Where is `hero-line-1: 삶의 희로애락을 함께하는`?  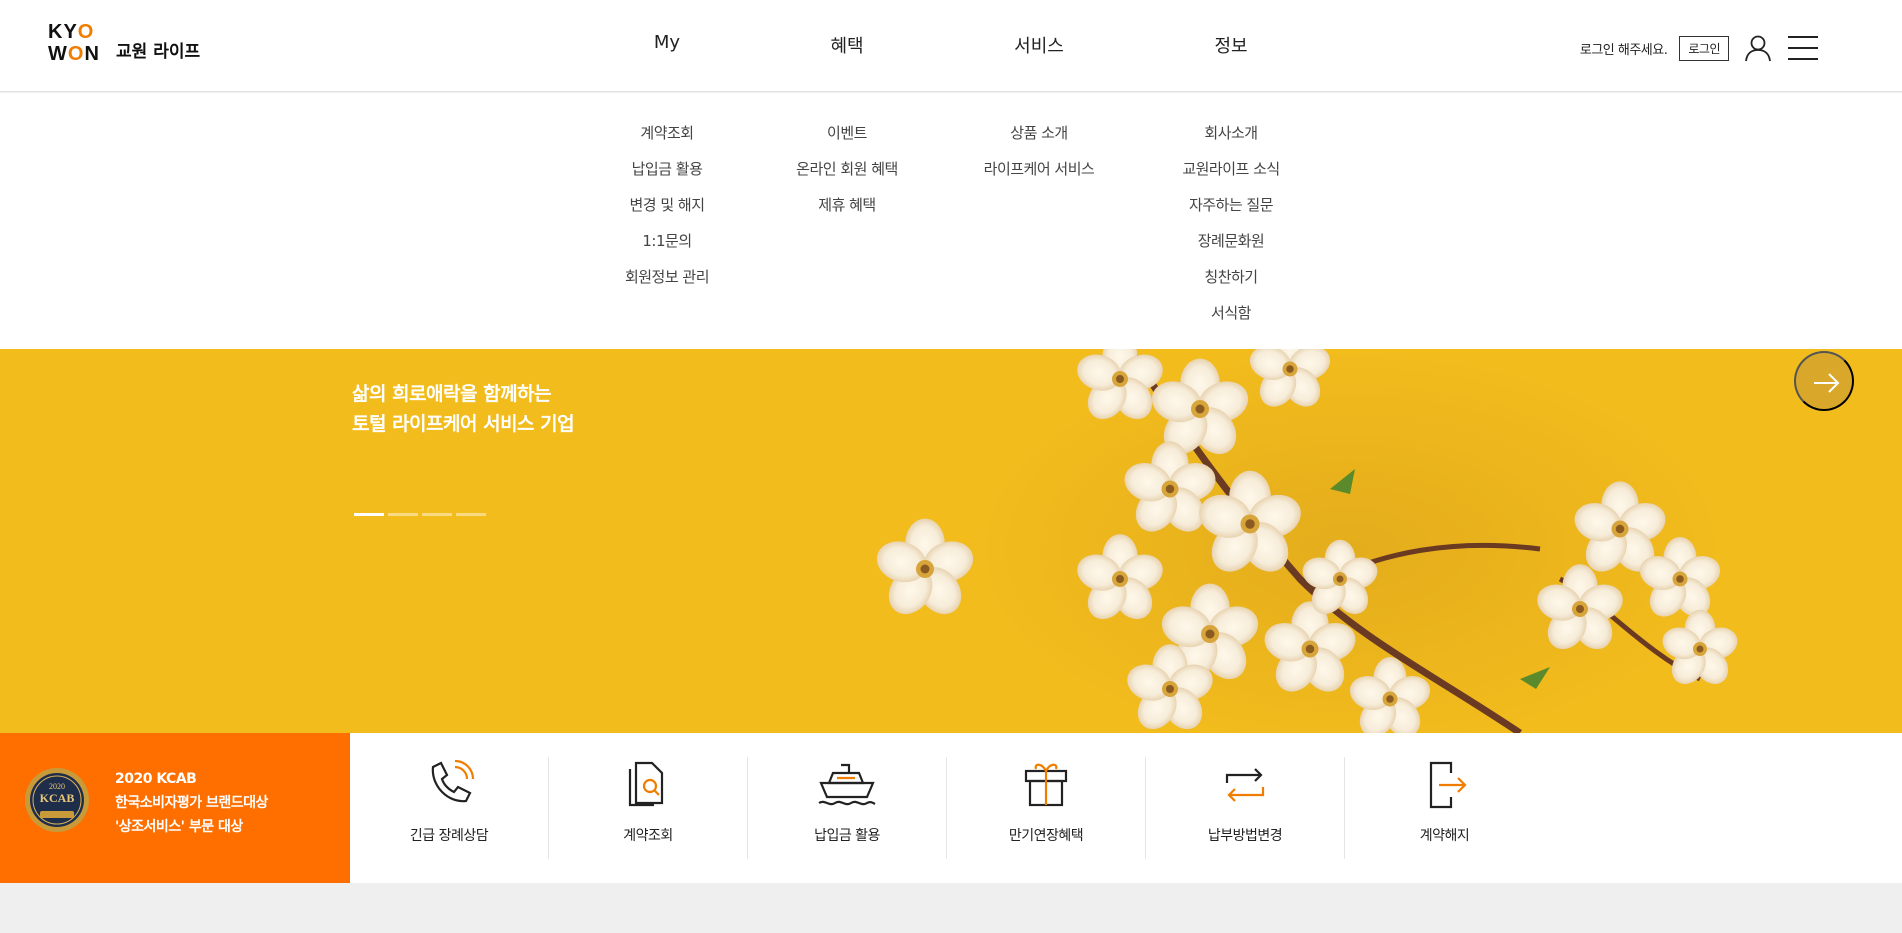
hero-line-1: 삶의 희로애락을 함께하는 is located at coordinates (452, 394).